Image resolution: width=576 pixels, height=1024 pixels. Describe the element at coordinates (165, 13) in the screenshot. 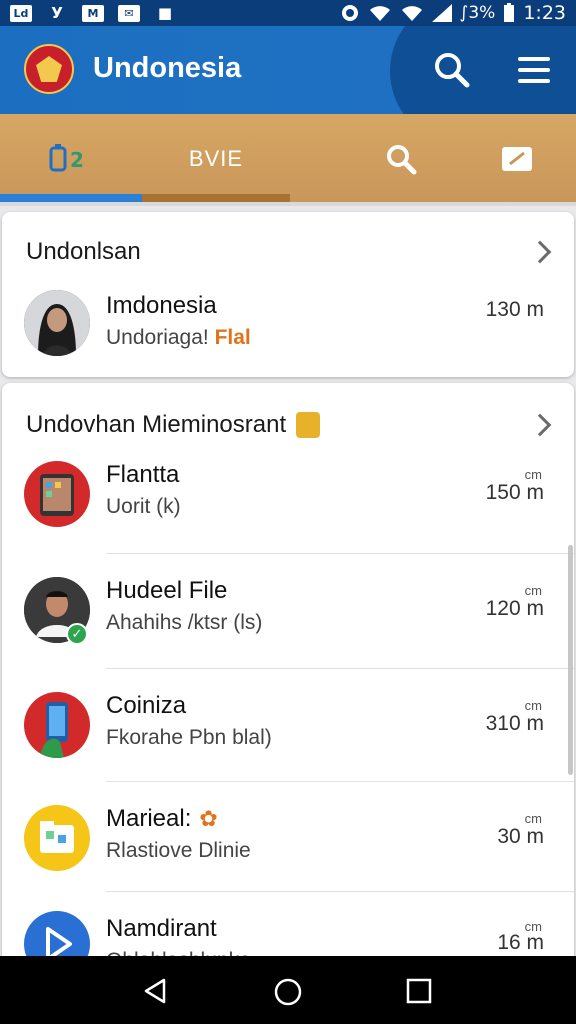

I see `notification-icon: ■` at that location.